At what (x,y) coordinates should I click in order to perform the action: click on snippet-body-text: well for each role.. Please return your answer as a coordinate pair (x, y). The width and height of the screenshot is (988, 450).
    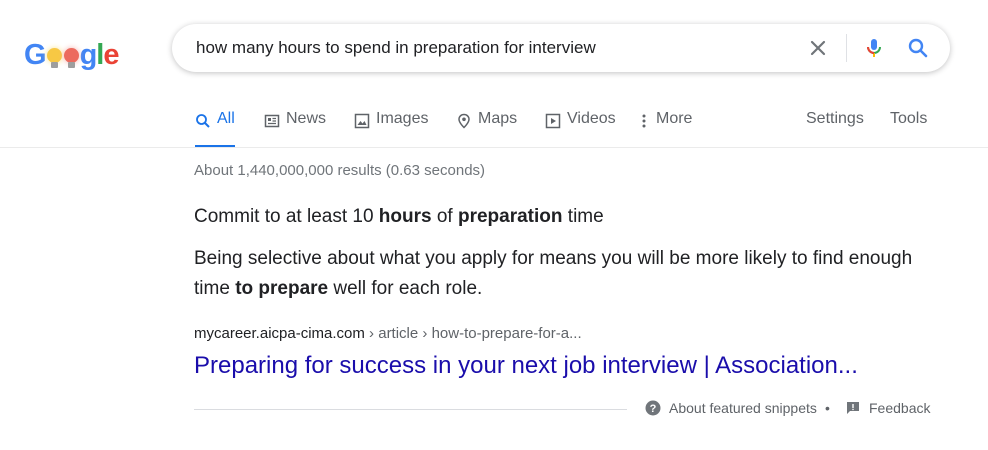
    Looking at the image, I should click on (405, 288).